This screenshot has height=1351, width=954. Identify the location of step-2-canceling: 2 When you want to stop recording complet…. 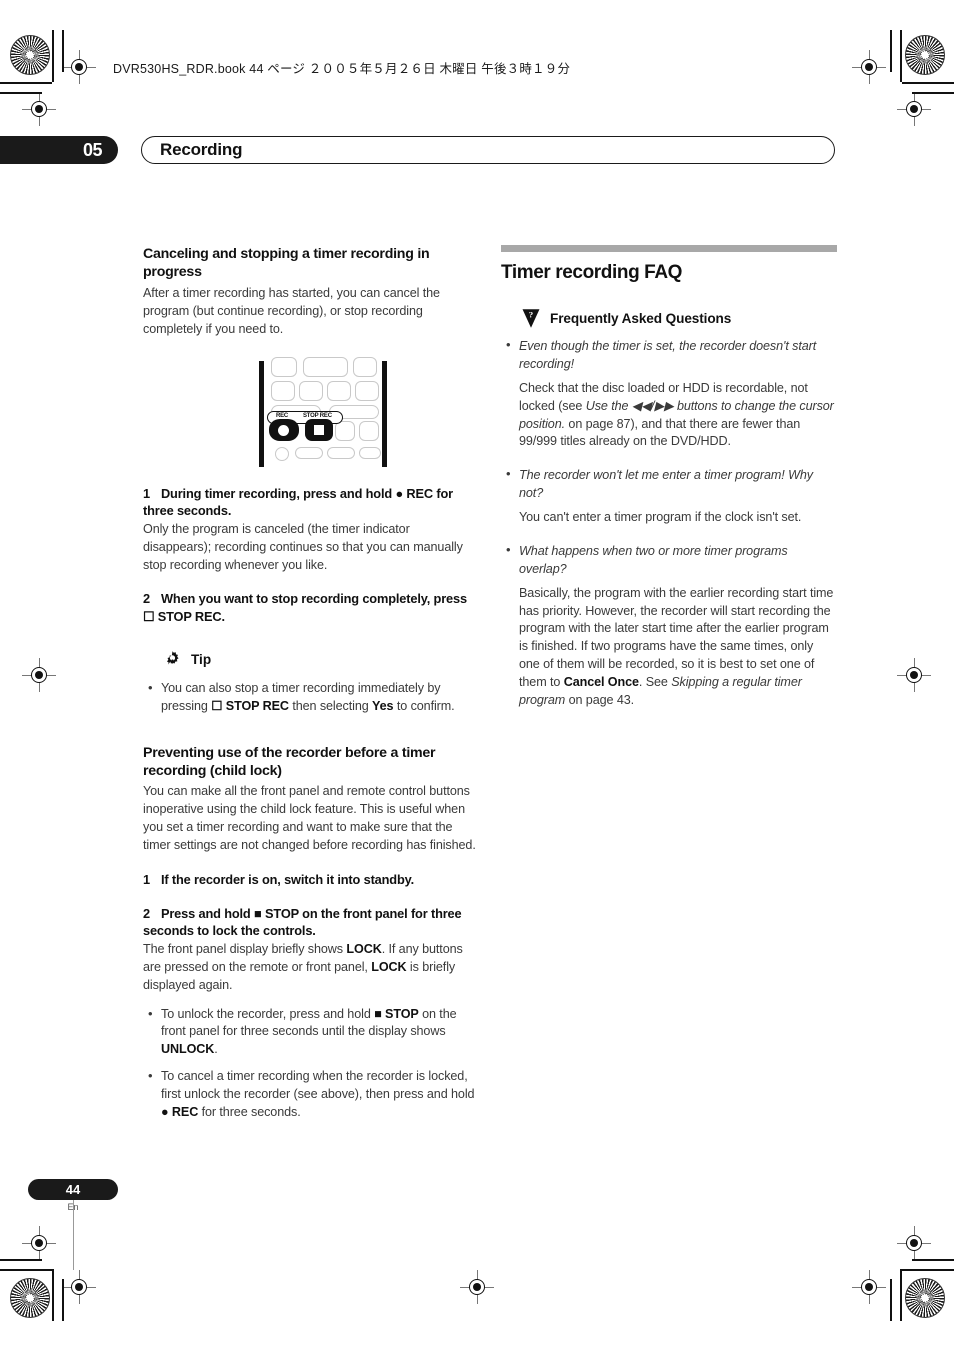
(311, 607).